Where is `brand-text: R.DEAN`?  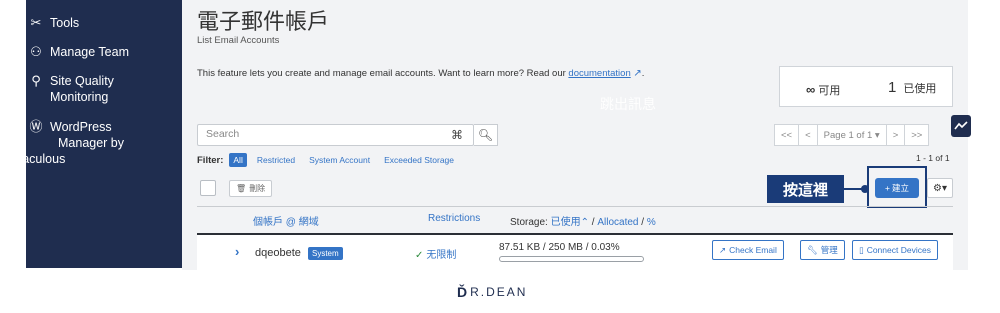 brand-text: R.DEAN is located at coordinates (499, 292).